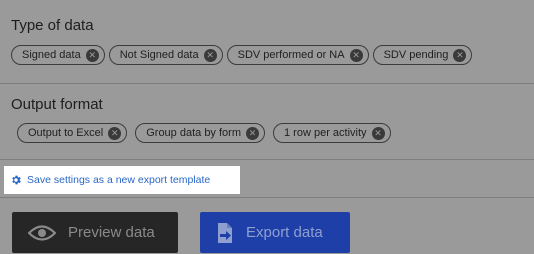 The width and height of the screenshot is (534, 254). I want to click on chip-label: SDV pending, so click(416, 55).